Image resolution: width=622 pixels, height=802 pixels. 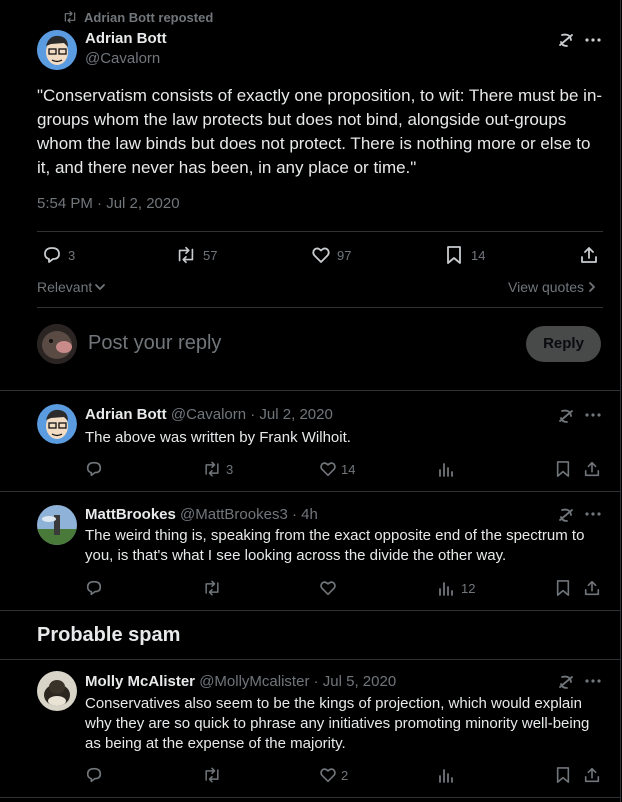 What do you see at coordinates (210, 255) in the screenshot?
I see `repost-count: 57` at bounding box center [210, 255].